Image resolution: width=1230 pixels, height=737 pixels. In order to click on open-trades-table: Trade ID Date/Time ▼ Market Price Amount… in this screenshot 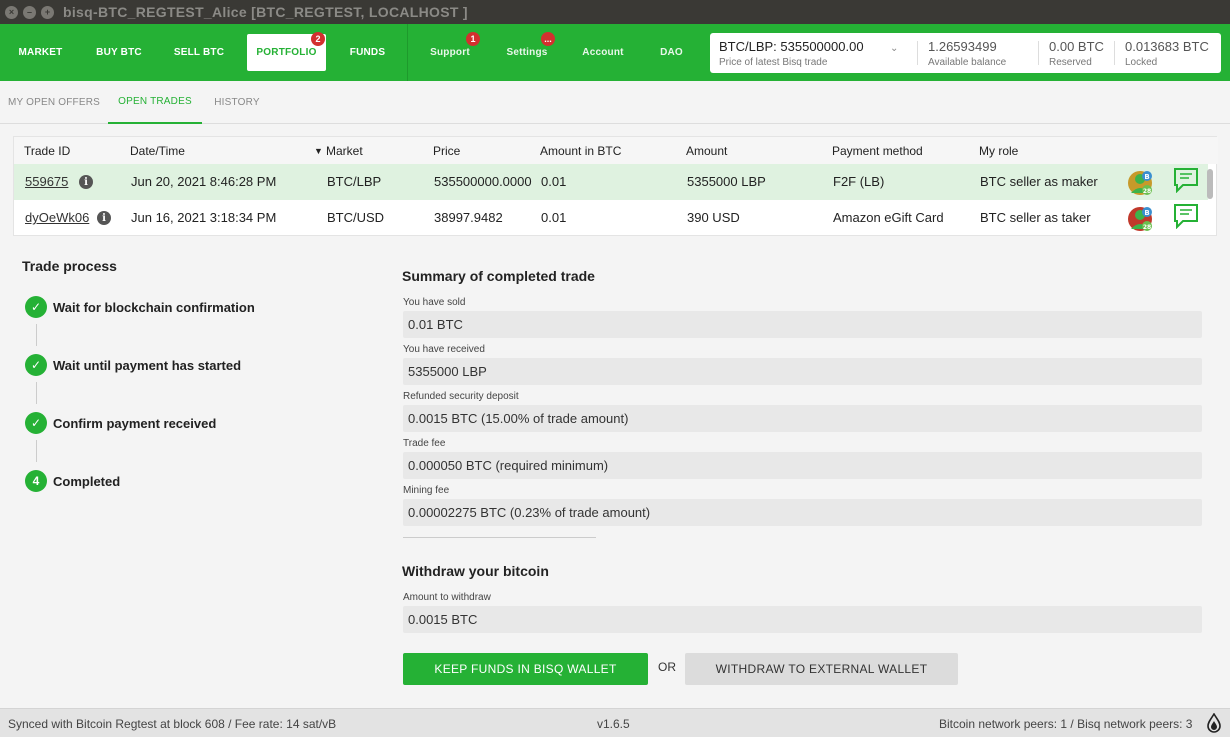, I will do `click(615, 186)`.